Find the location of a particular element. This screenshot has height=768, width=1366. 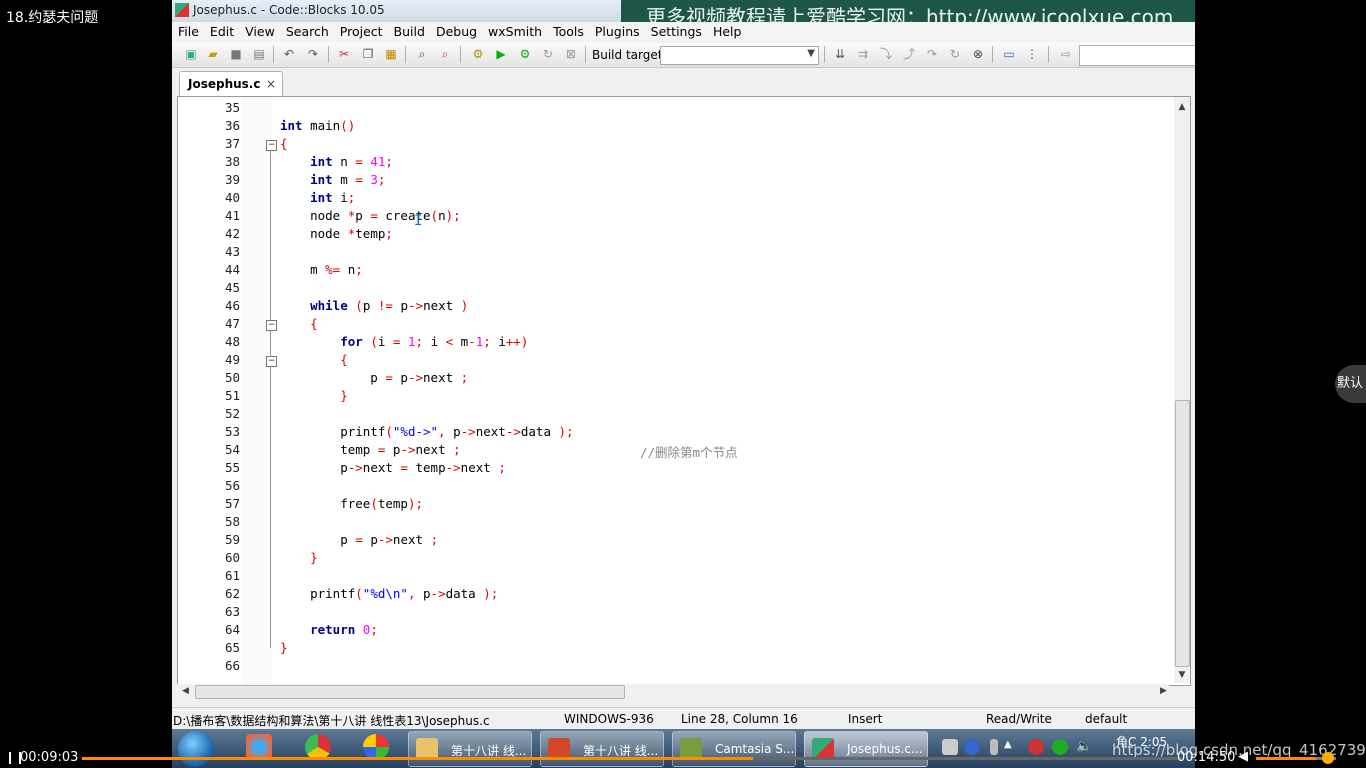

find-icon: ⌕ is located at coordinates (422, 54).